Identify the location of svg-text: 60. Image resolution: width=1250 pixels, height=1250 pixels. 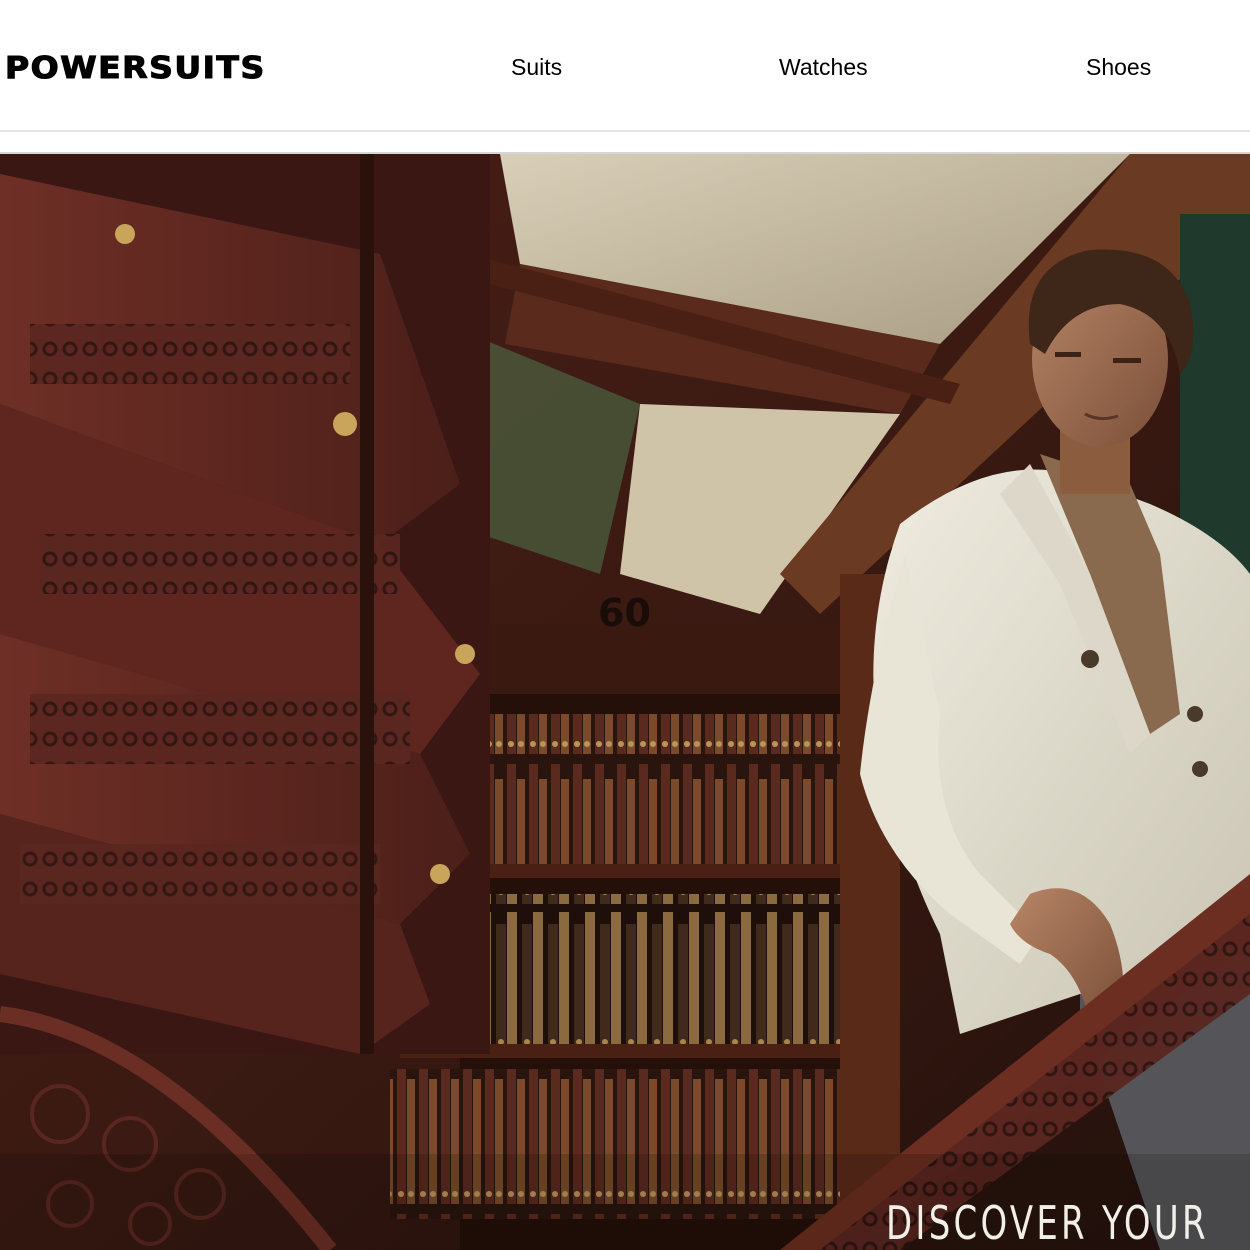
(624, 613).